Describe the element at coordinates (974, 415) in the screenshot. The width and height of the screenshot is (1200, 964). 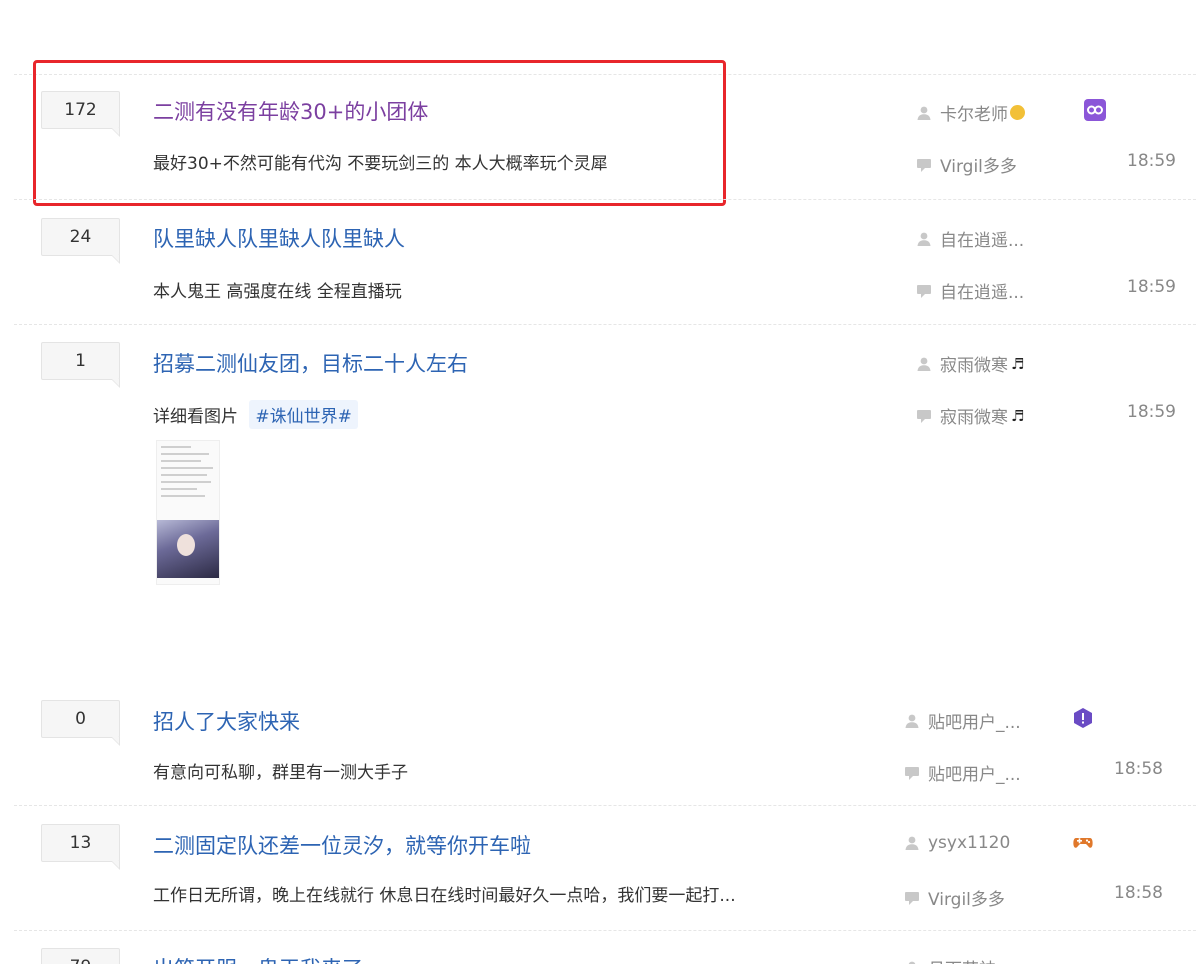
I see `last-replier-name: 寂雨微寒` at that location.